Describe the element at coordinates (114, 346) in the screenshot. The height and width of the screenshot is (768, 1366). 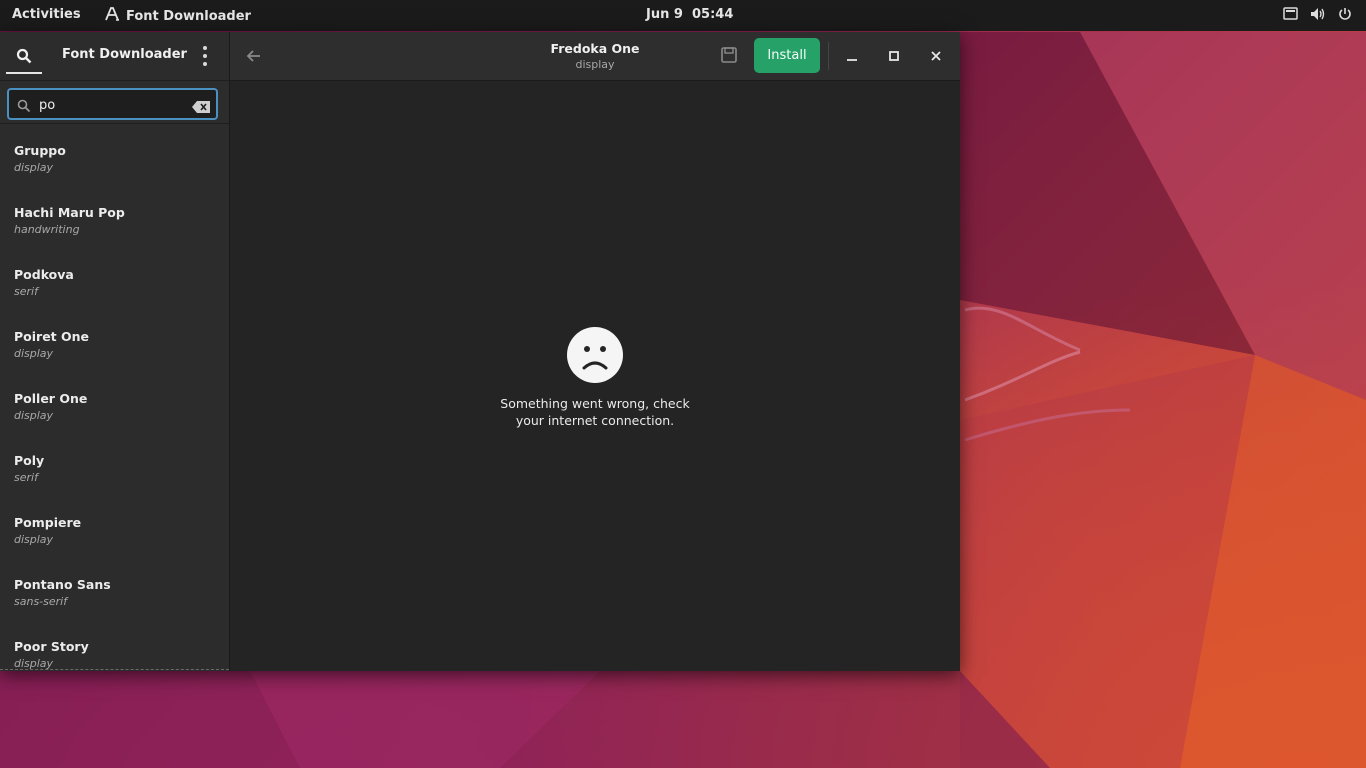
I see `list-item: Poiret One display` at that location.